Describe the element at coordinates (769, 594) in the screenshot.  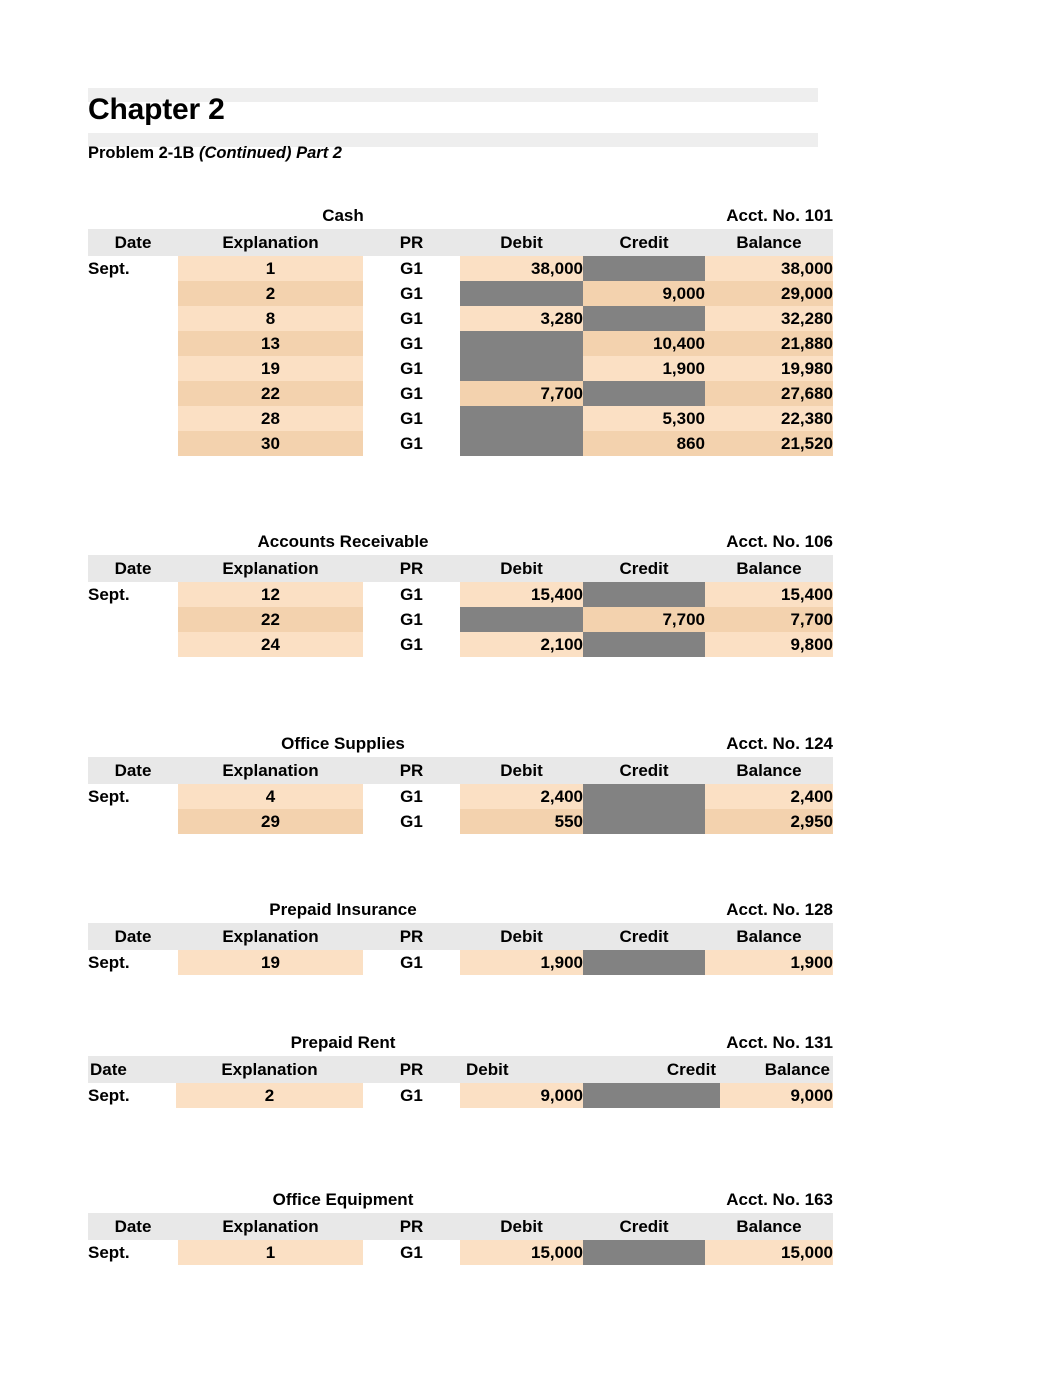
I see `cell-balance: 15,400` at that location.